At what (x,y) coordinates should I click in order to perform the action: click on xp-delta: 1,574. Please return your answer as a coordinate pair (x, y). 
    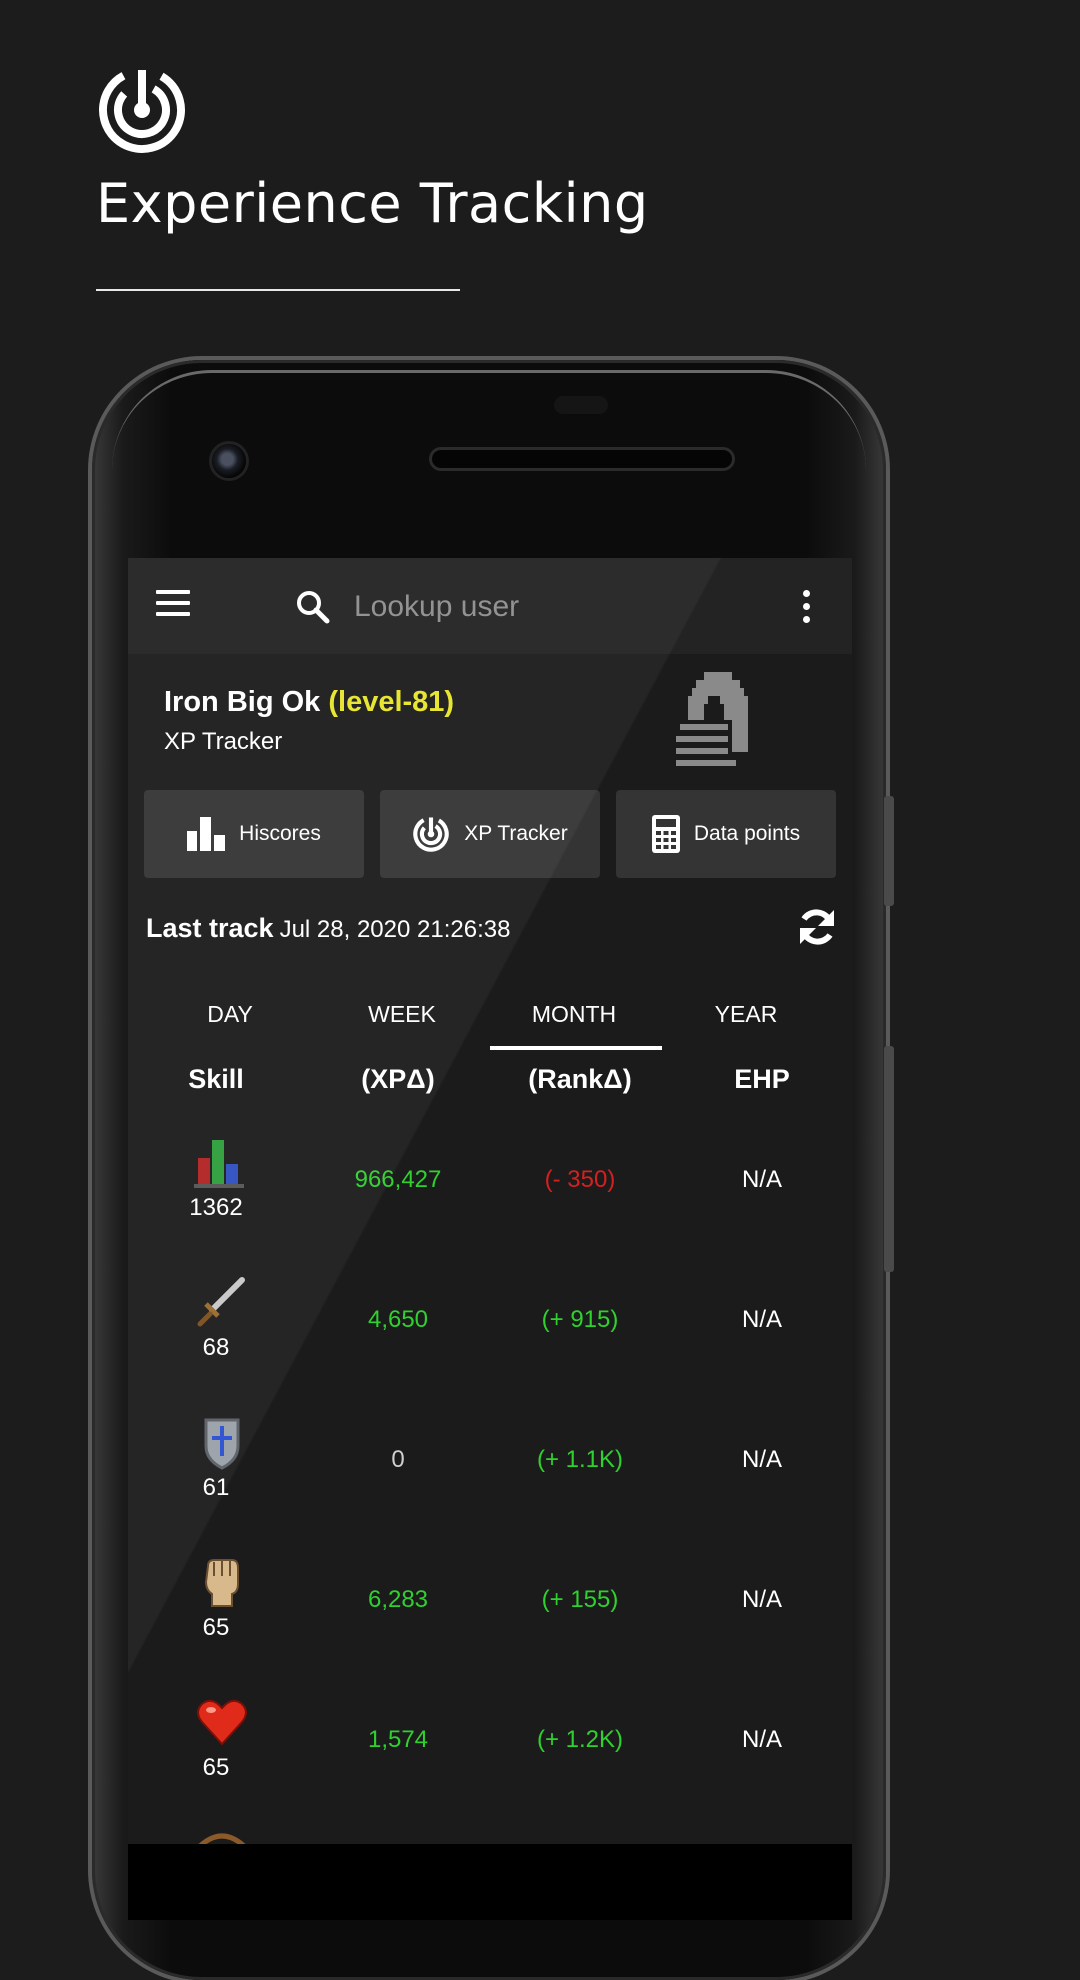
    Looking at the image, I should click on (398, 1739).